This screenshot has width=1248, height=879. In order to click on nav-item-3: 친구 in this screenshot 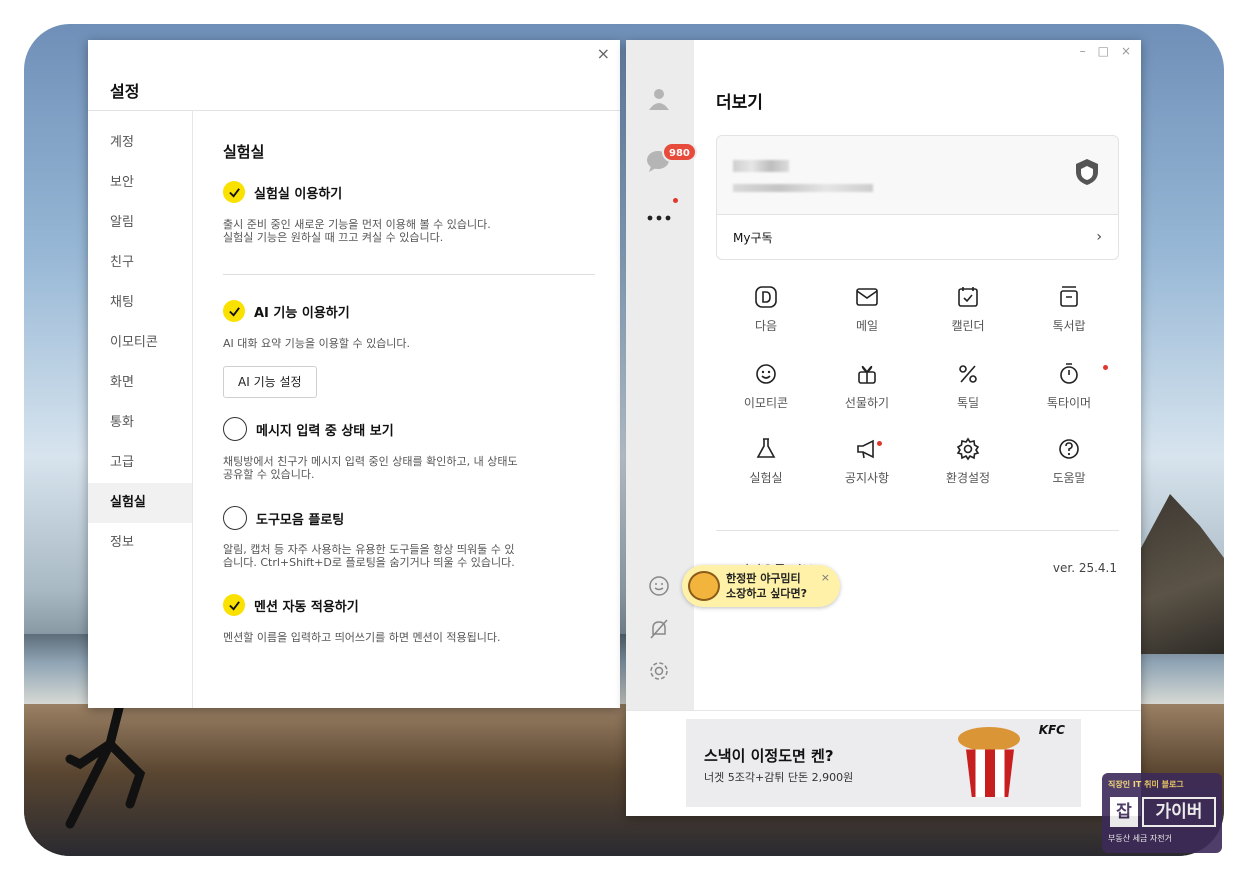, I will do `click(140, 263)`.